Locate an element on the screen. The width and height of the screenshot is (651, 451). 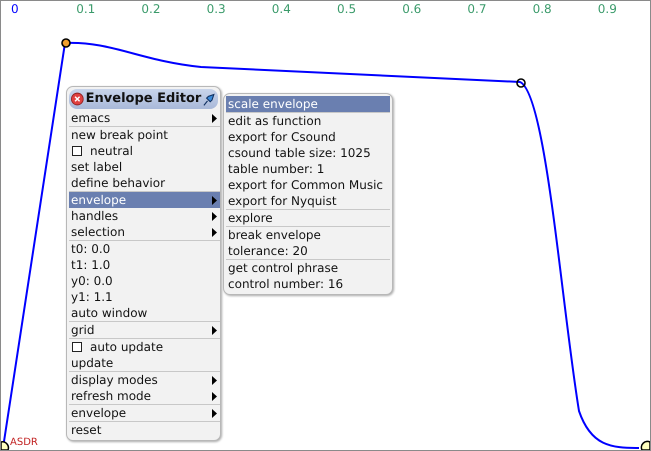
menu-item: export for Csound is located at coordinates (308, 137).